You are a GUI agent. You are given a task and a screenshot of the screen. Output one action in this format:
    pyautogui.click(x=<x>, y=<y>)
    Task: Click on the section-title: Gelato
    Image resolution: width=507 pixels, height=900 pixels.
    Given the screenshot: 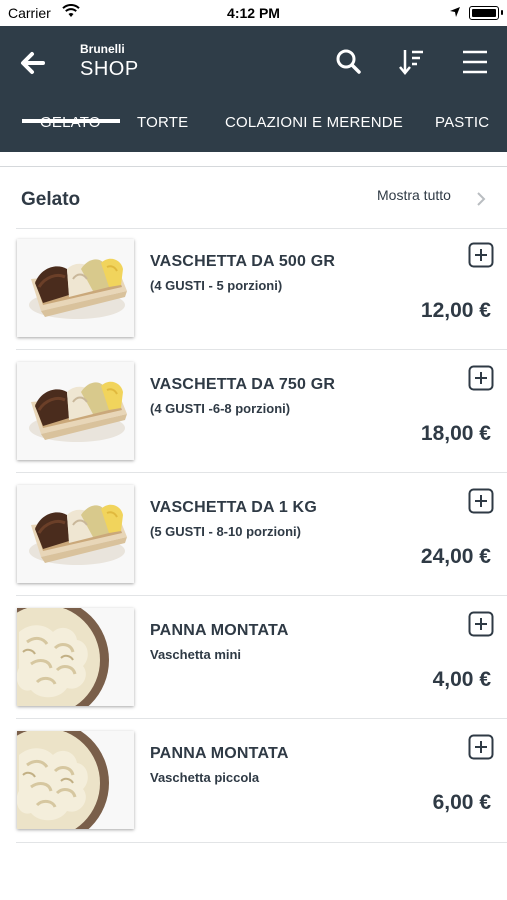 What is the action you would take?
    pyautogui.click(x=51, y=199)
    